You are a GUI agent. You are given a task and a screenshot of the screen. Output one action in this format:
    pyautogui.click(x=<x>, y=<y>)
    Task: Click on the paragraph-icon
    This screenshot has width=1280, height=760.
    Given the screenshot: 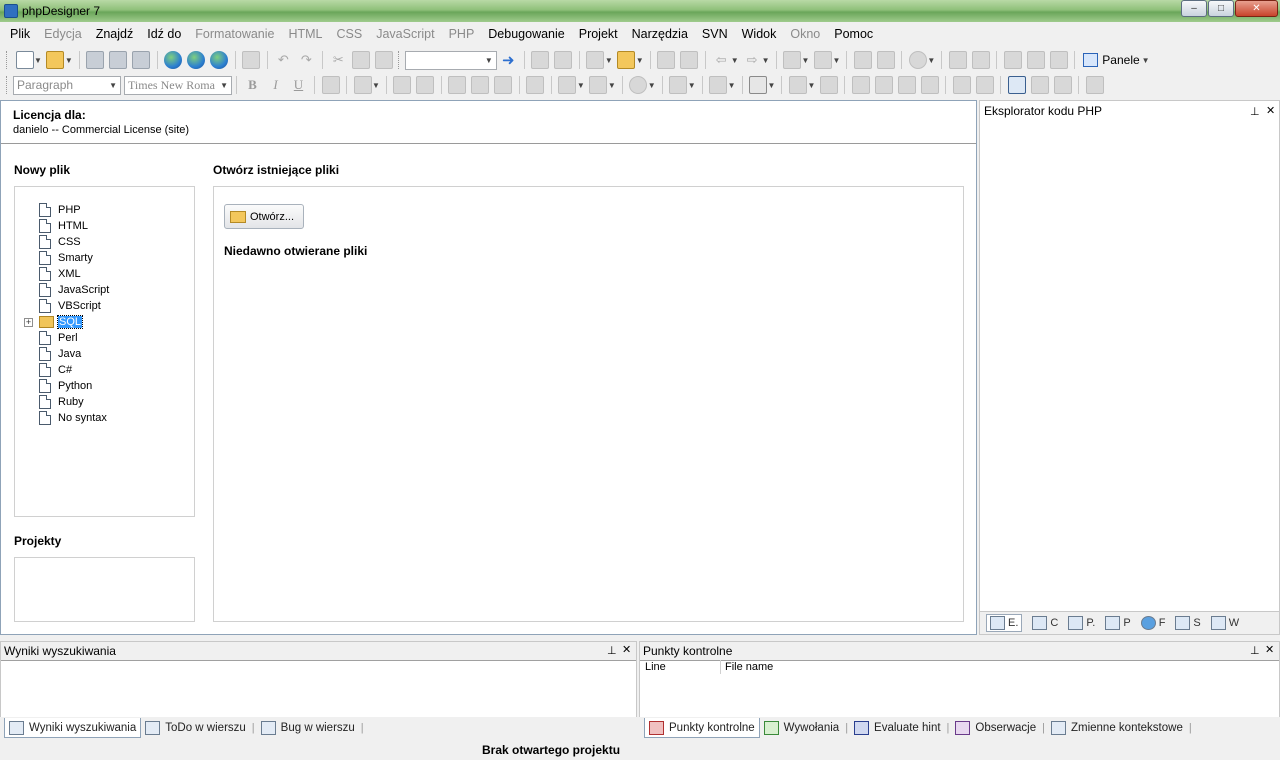 What is the action you would take?
    pyautogui.click(x=330, y=85)
    